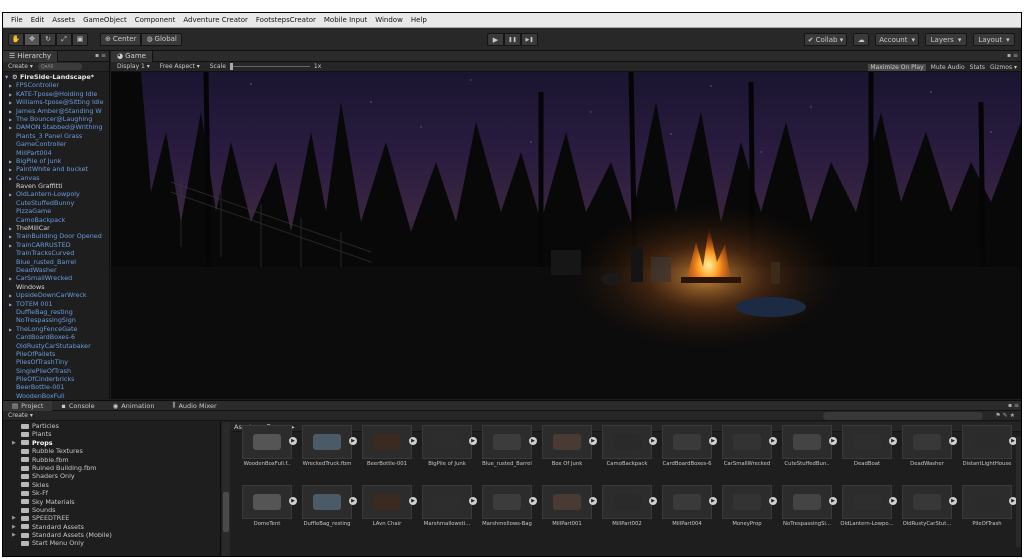 The width and height of the screenshot is (1024, 559). What do you see at coordinates (57, 169) in the screenshot?
I see `hierarchy-item: ▶ PaintWhite and bucket` at bounding box center [57, 169].